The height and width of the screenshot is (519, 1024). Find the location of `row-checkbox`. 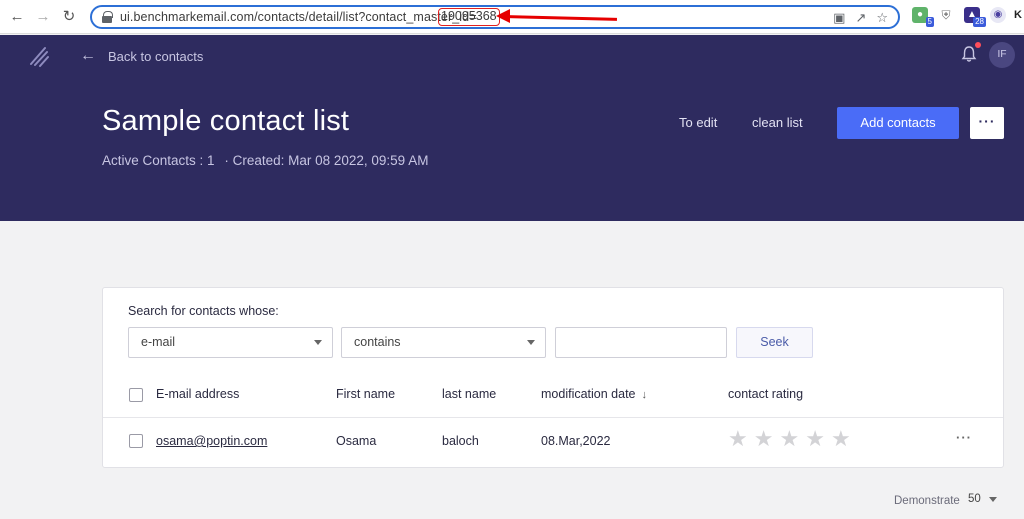

row-checkbox is located at coordinates (136, 441).